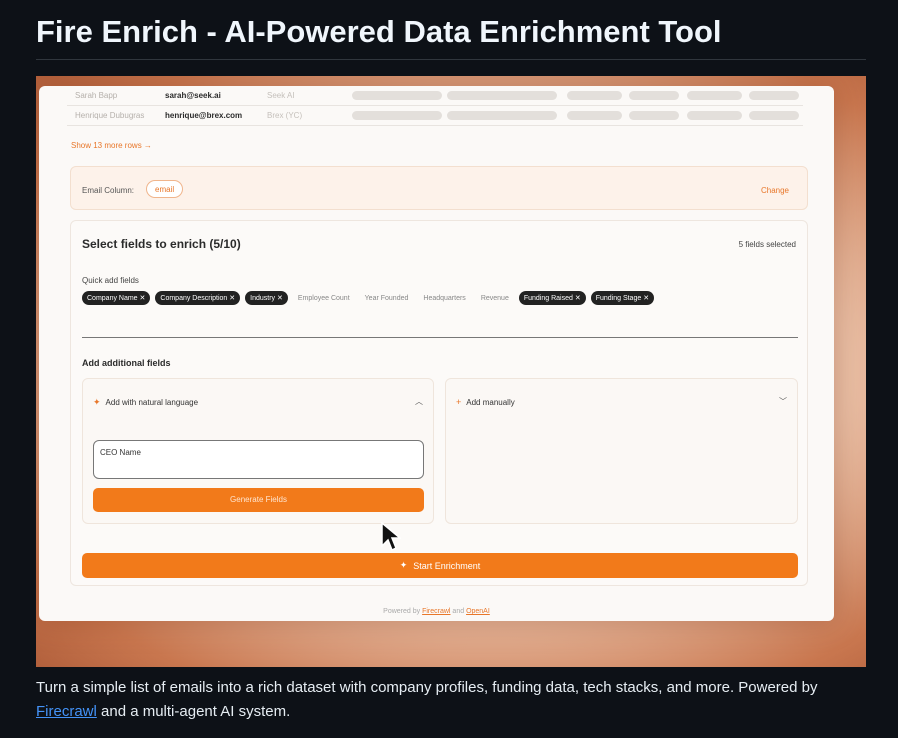  Describe the element at coordinates (281, 95) in the screenshot. I see `row-company: Seek AI` at that location.